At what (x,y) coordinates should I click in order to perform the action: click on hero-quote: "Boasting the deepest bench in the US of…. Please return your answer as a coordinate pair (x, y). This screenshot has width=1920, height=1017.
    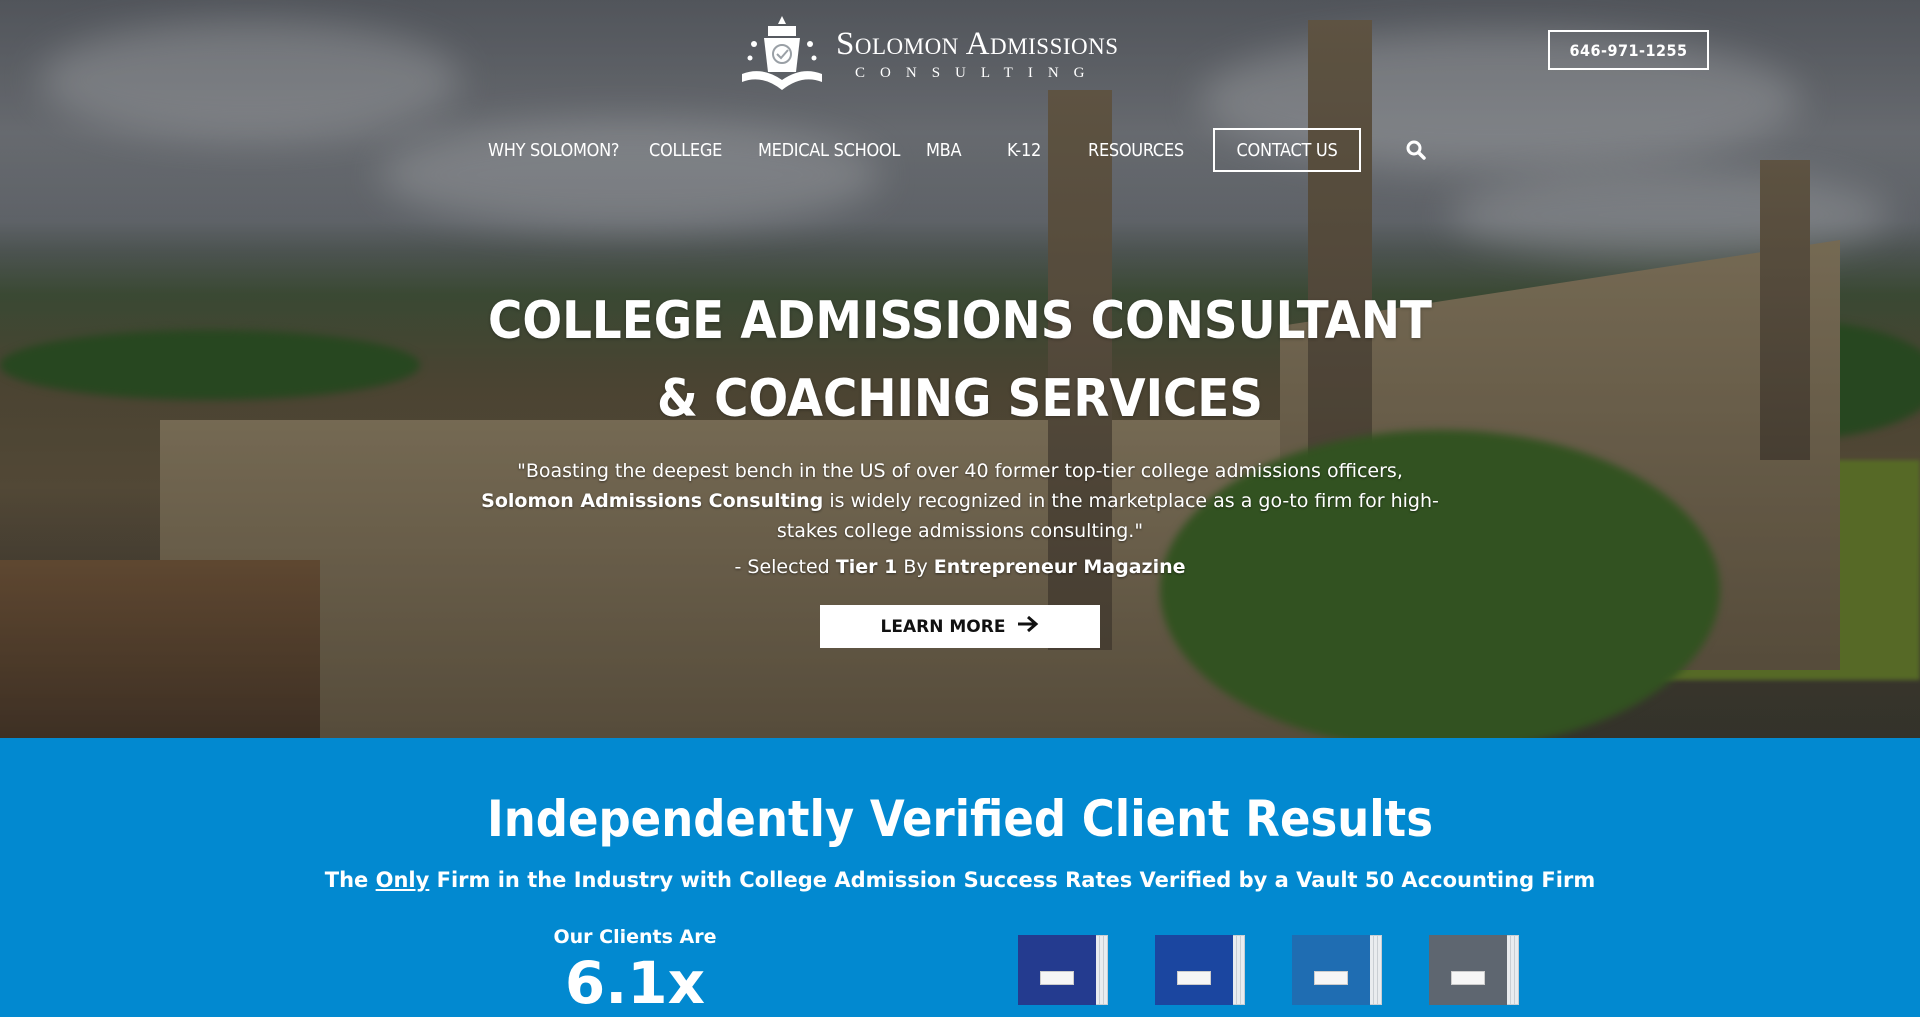
    Looking at the image, I should click on (960, 501).